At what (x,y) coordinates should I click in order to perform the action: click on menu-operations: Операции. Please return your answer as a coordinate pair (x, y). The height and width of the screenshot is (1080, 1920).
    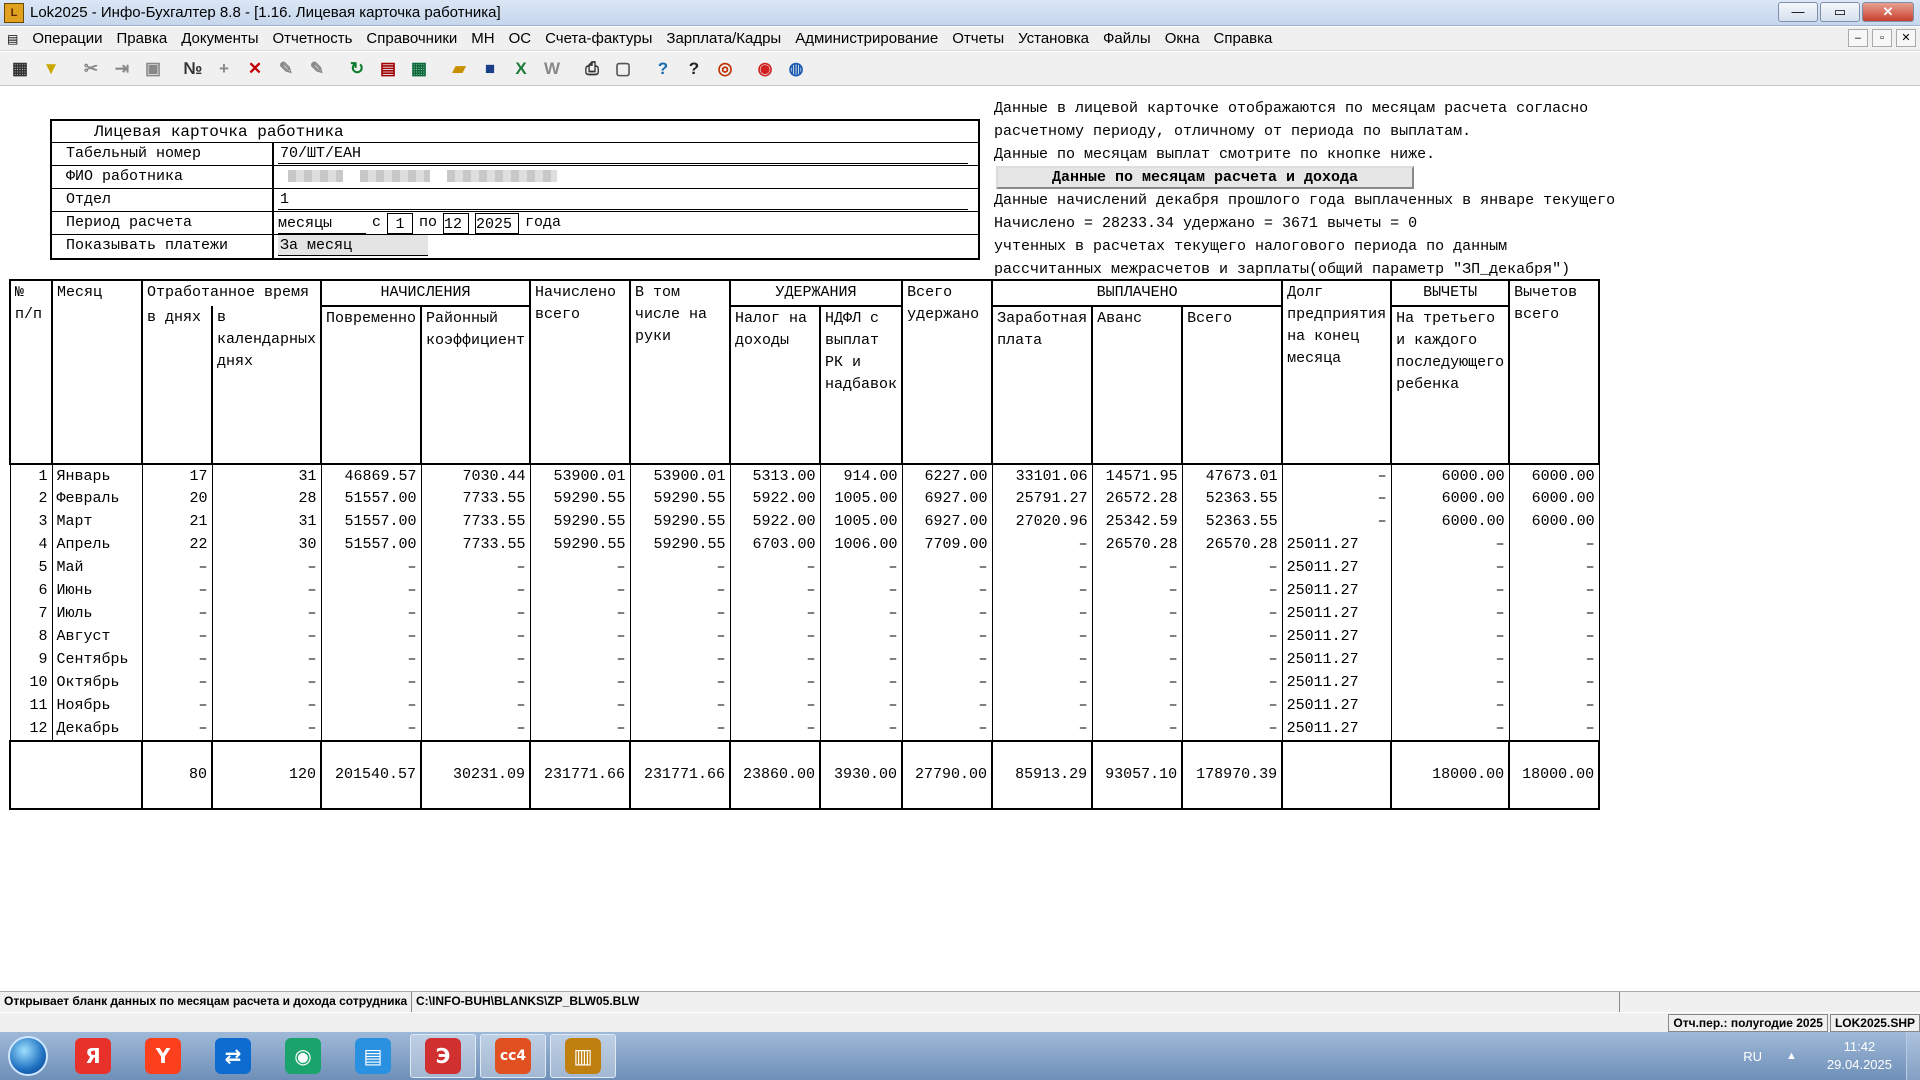
    Looking at the image, I should click on (67, 38).